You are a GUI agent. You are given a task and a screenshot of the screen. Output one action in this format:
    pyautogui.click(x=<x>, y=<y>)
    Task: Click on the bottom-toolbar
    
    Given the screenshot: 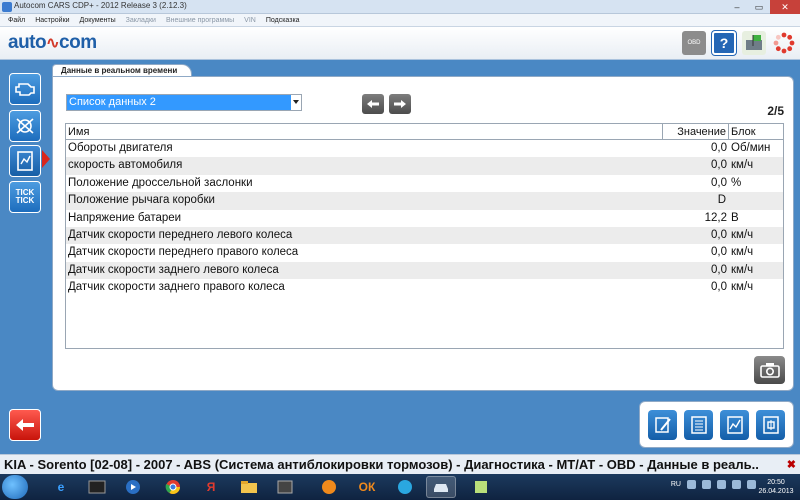 What is the action you would take?
    pyautogui.click(x=716, y=424)
    